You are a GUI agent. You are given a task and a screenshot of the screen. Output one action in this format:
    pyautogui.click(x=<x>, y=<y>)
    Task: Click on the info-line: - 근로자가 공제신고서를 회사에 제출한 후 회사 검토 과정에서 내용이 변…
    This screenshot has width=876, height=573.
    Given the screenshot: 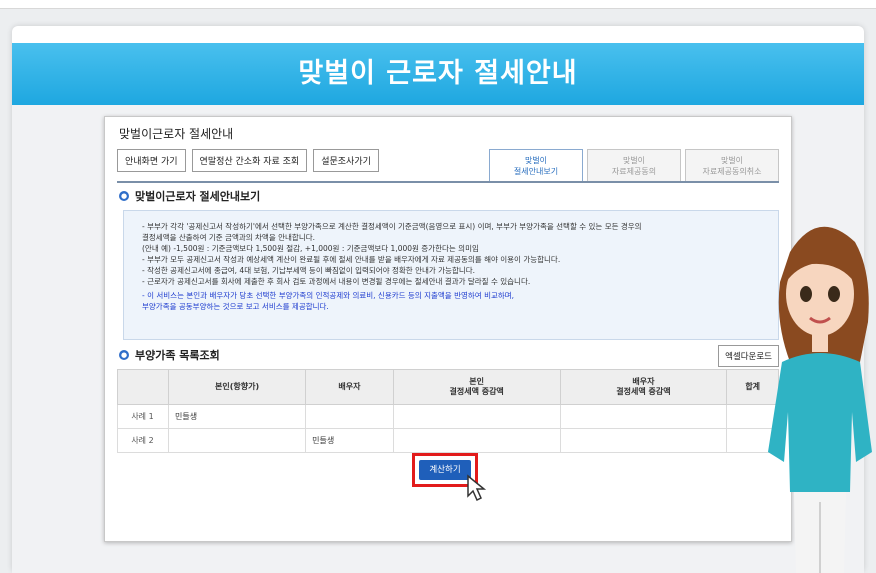 What is the action you would take?
    pyautogui.click(x=336, y=281)
    